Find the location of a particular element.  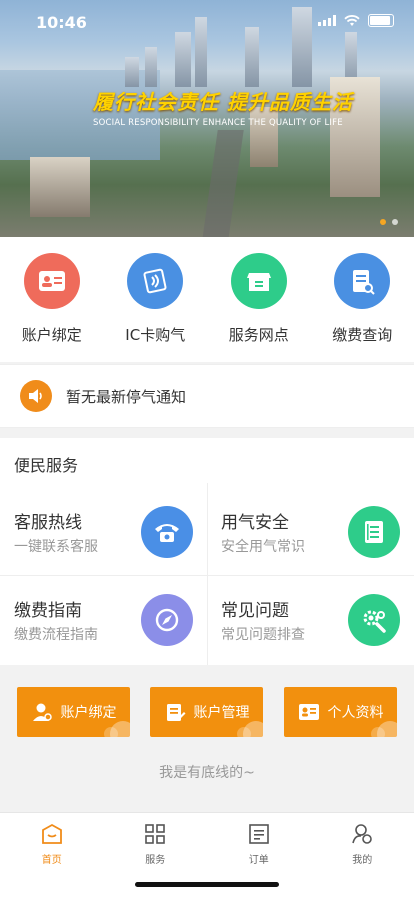

service-title: 用气安全 is located at coordinates (255, 520).